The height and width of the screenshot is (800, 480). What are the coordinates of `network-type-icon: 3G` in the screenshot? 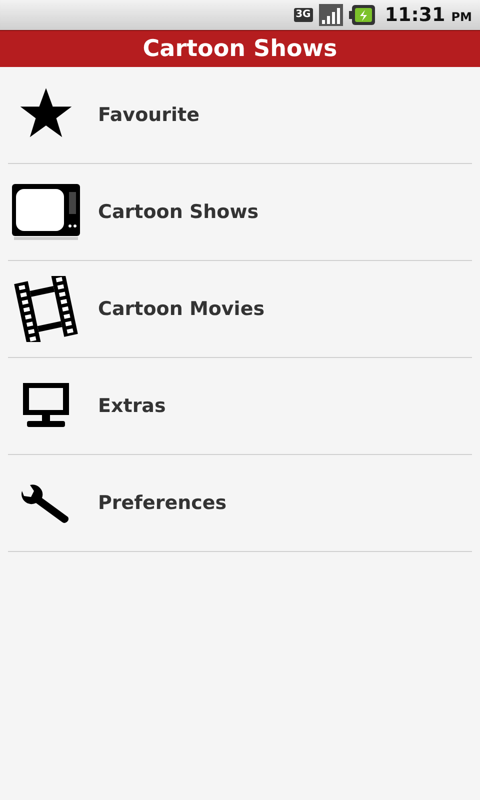 It's located at (303, 15).